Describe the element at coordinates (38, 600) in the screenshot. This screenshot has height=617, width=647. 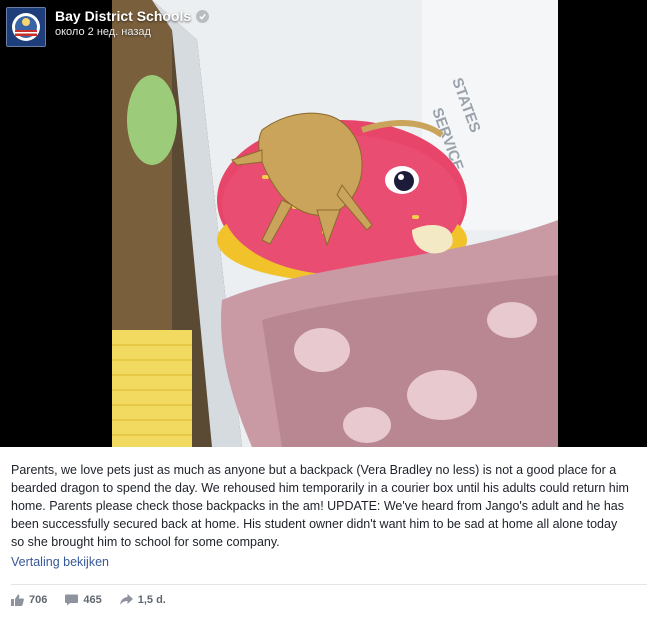
I see `likes-count: 706` at that location.